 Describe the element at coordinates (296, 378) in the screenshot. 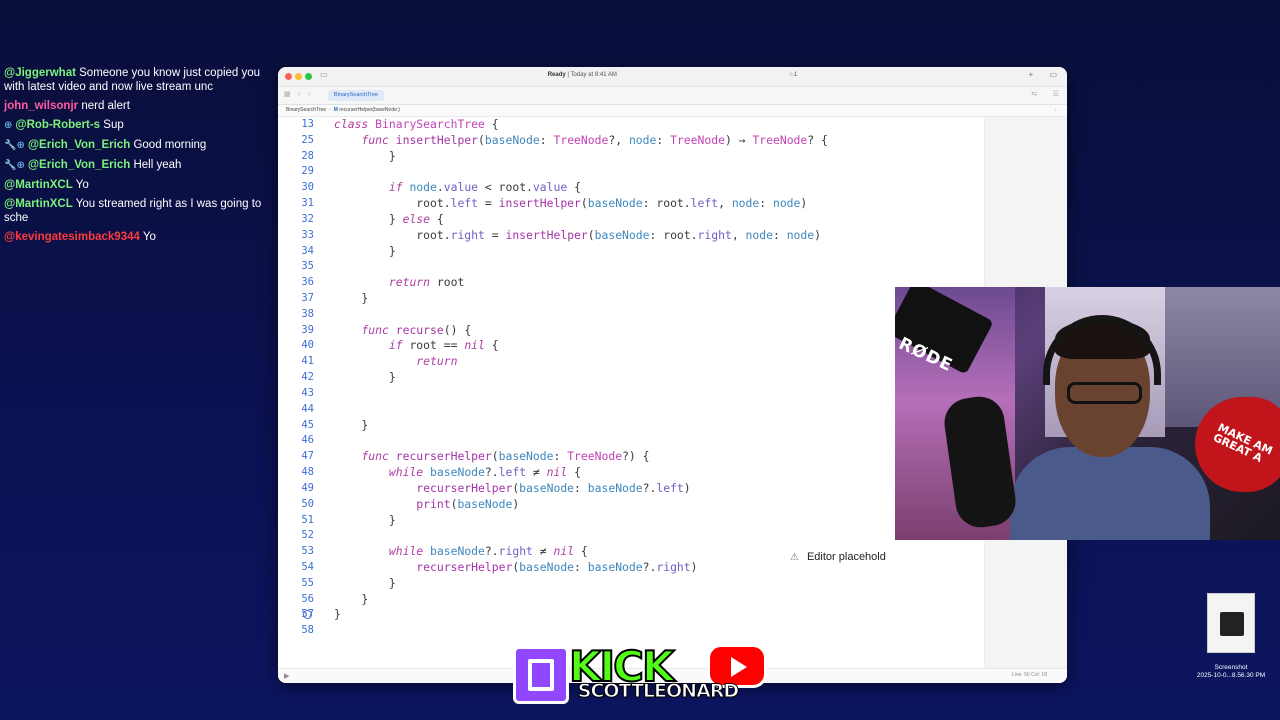

I see `line-number: 42` at that location.